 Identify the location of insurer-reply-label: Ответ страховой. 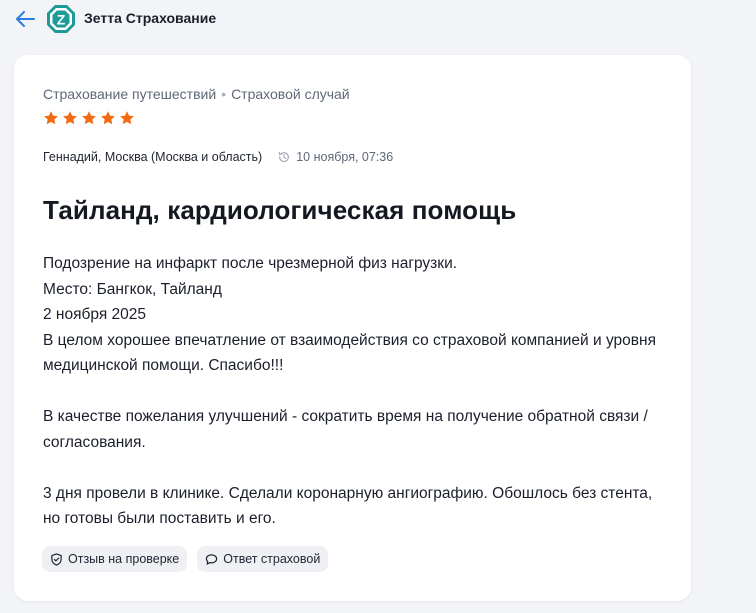
(272, 559).